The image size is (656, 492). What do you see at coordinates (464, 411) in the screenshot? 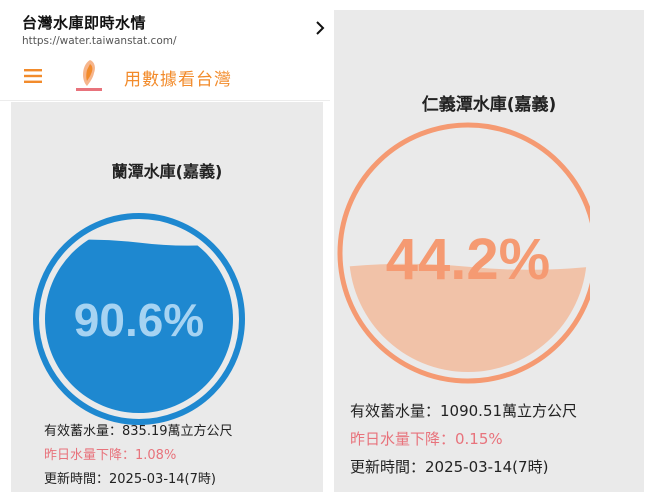
I see `storage-text: 有效蓄水量：1090.51萬立方公尺` at bounding box center [464, 411].